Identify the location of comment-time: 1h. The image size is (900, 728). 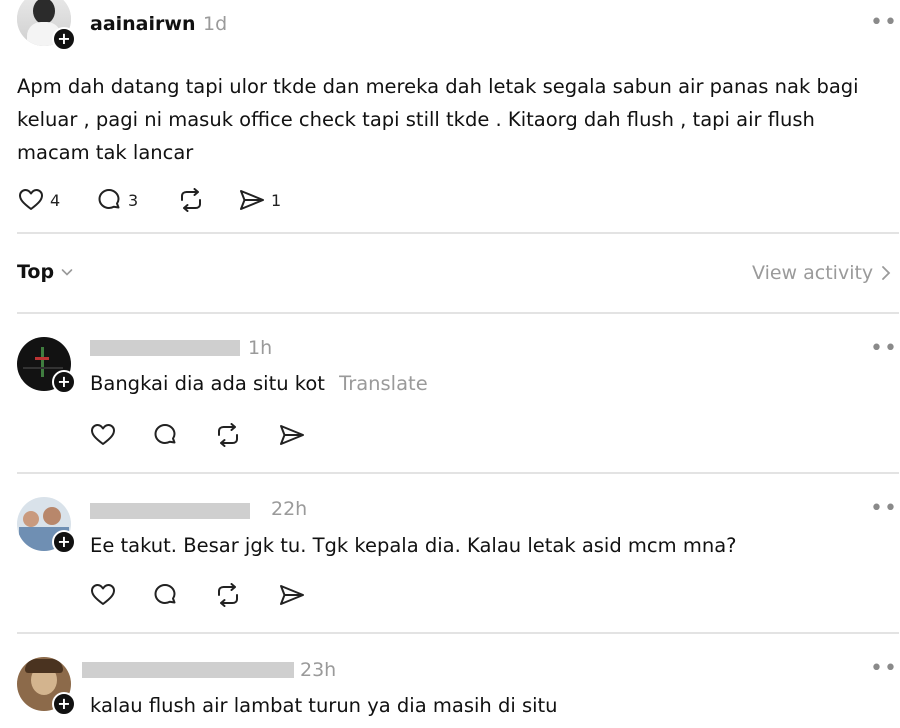
(260, 348).